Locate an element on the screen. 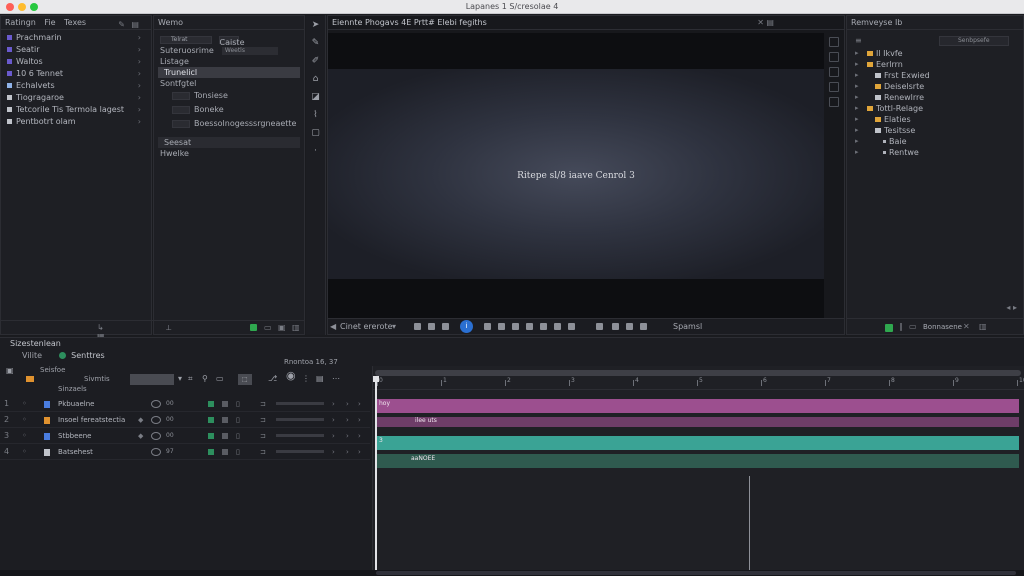  collapse-icon: ◀ is located at coordinates (333, 326).